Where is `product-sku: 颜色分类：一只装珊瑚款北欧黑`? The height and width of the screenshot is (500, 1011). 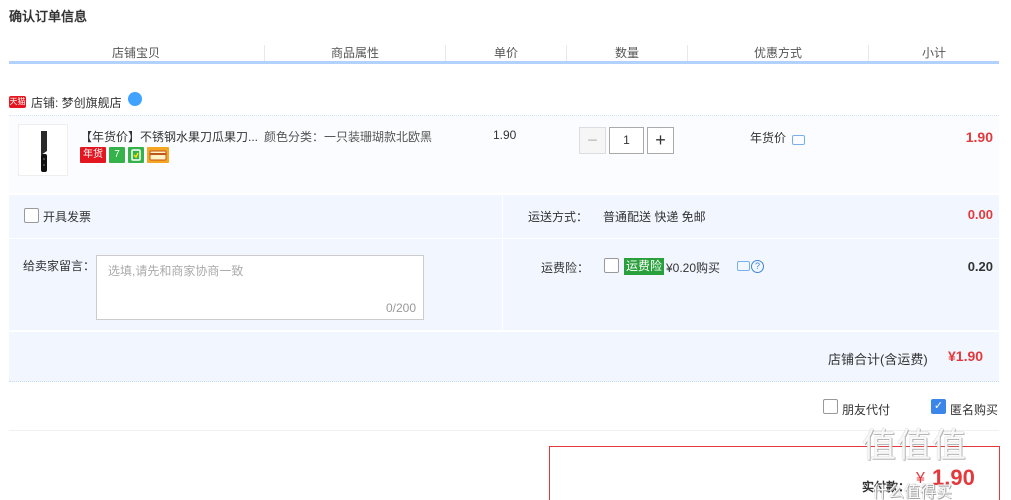
product-sku: 颜色分类：一只装珊瑚款北欧黑 is located at coordinates (348, 137).